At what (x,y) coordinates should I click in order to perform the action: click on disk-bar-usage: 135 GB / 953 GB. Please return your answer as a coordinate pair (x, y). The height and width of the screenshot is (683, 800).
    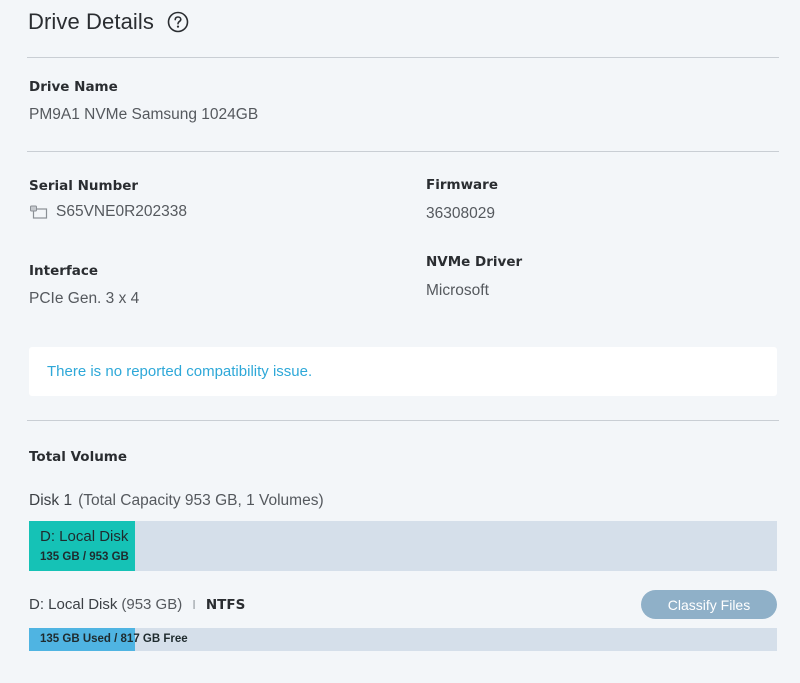
    Looking at the image, I should click on (84, 557).